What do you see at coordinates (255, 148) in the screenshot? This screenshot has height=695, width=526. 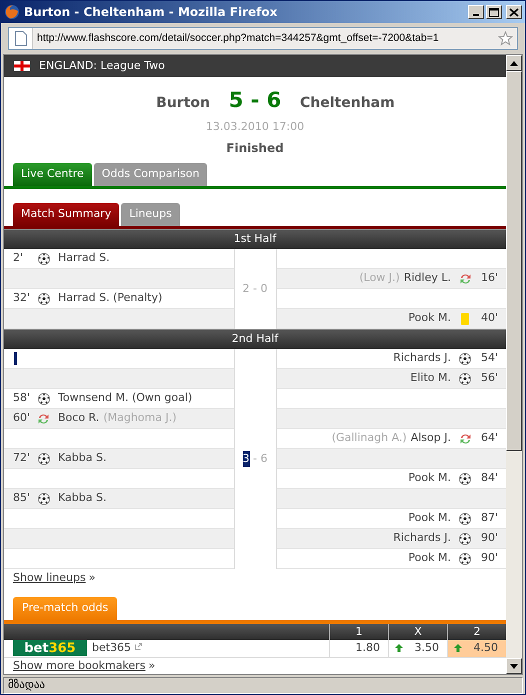 I see `match-status: Finished` at bounding box center [255, 148].